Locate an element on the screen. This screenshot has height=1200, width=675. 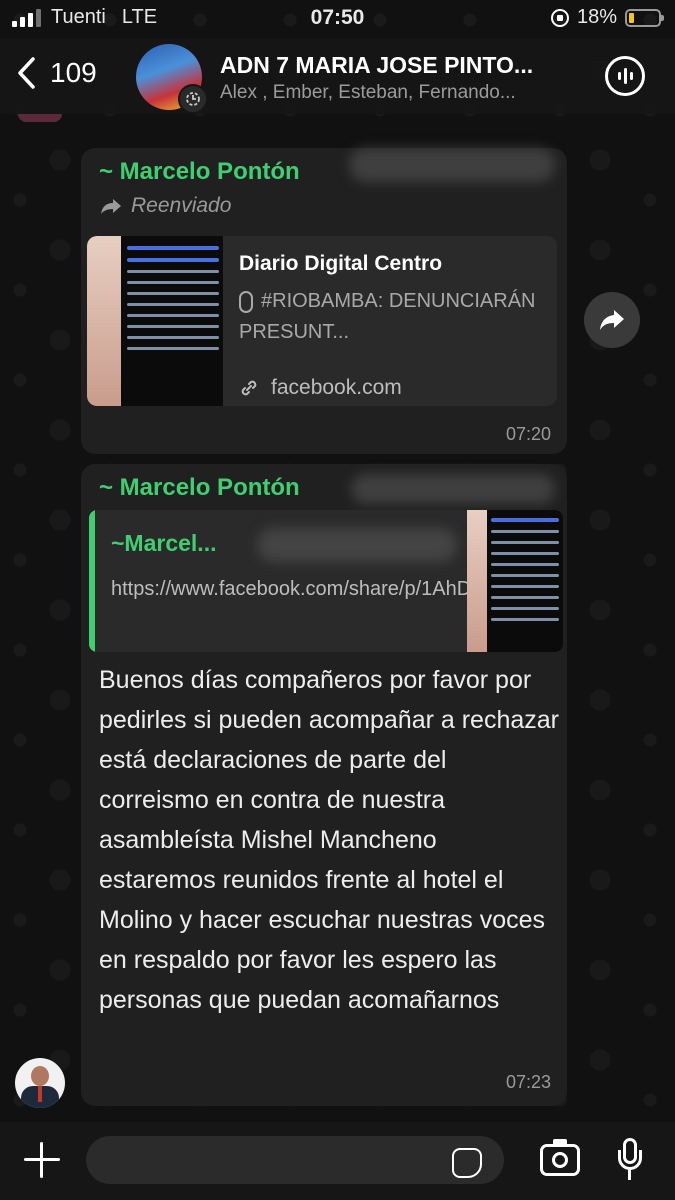
voice-chat-button is located at coordinates (625, 76).